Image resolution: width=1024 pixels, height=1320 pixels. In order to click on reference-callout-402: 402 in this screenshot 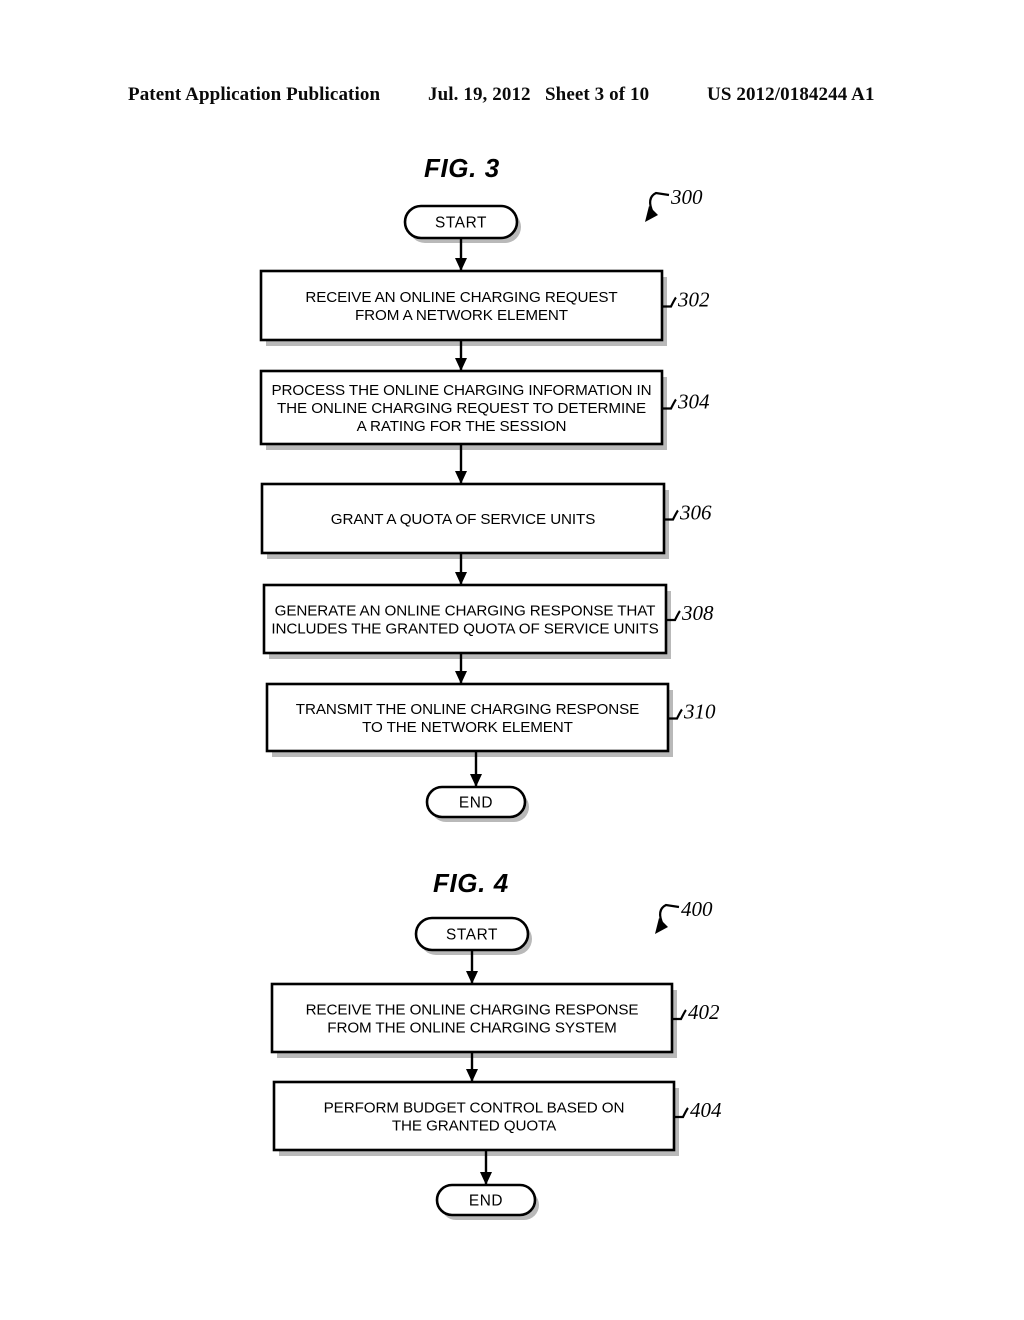, I will do `click(696, 1012)`.